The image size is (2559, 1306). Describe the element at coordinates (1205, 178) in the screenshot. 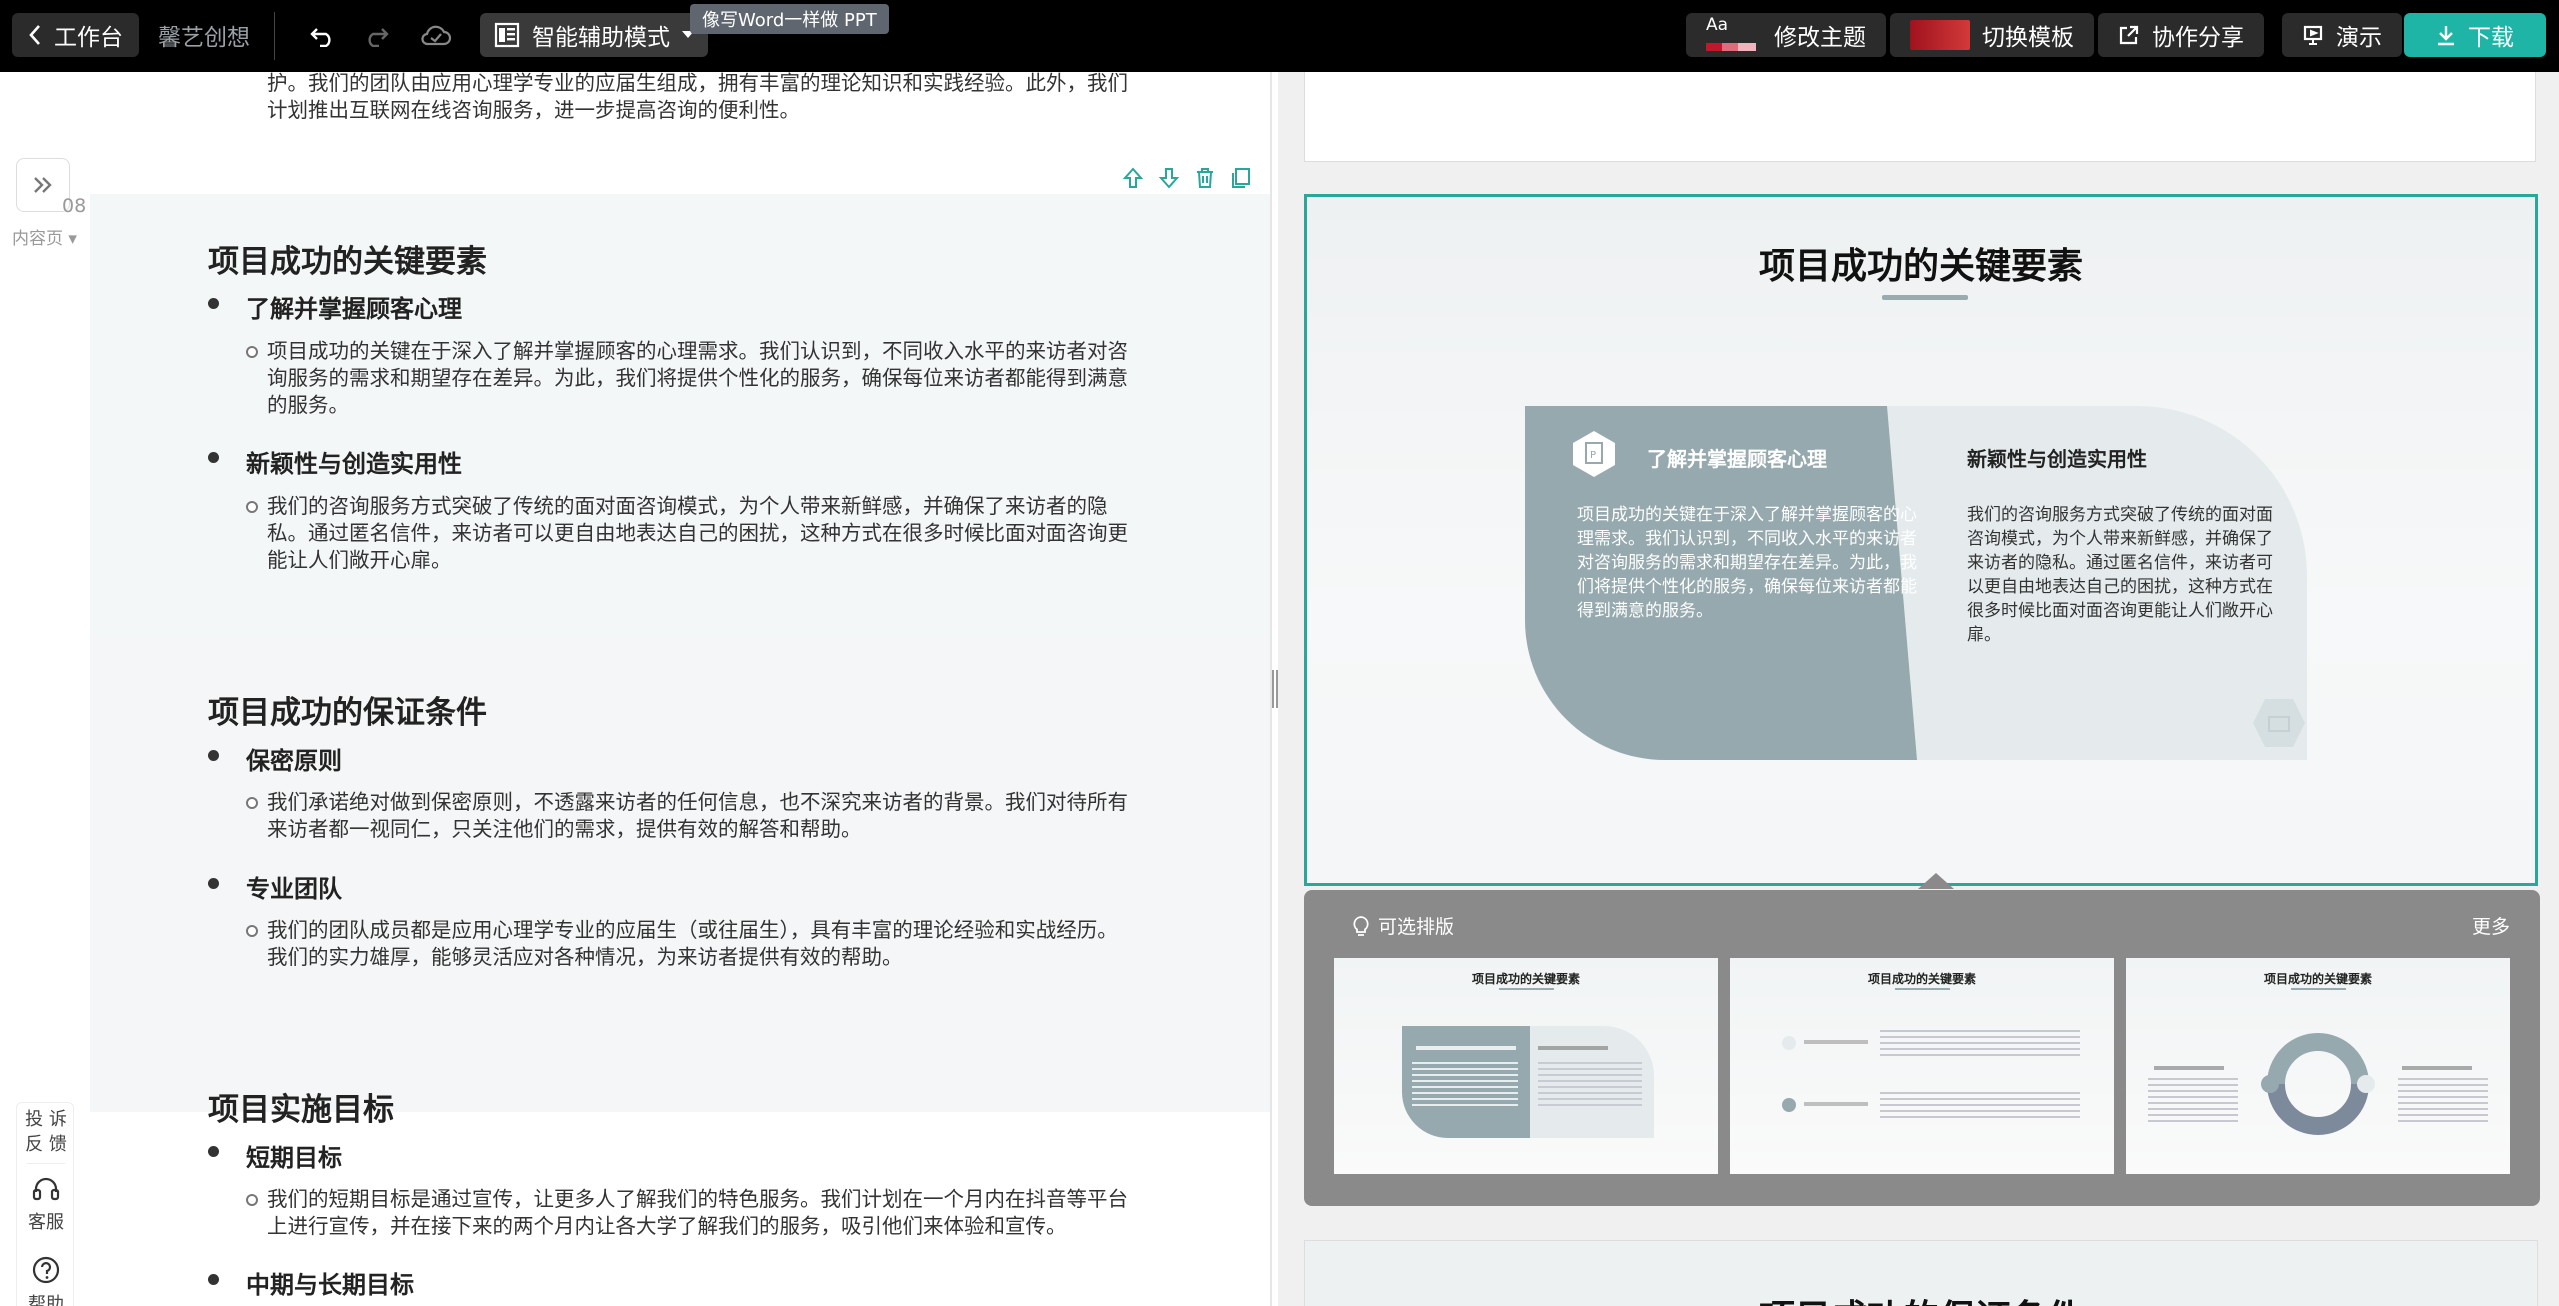

I see `delete-icon` at that location.